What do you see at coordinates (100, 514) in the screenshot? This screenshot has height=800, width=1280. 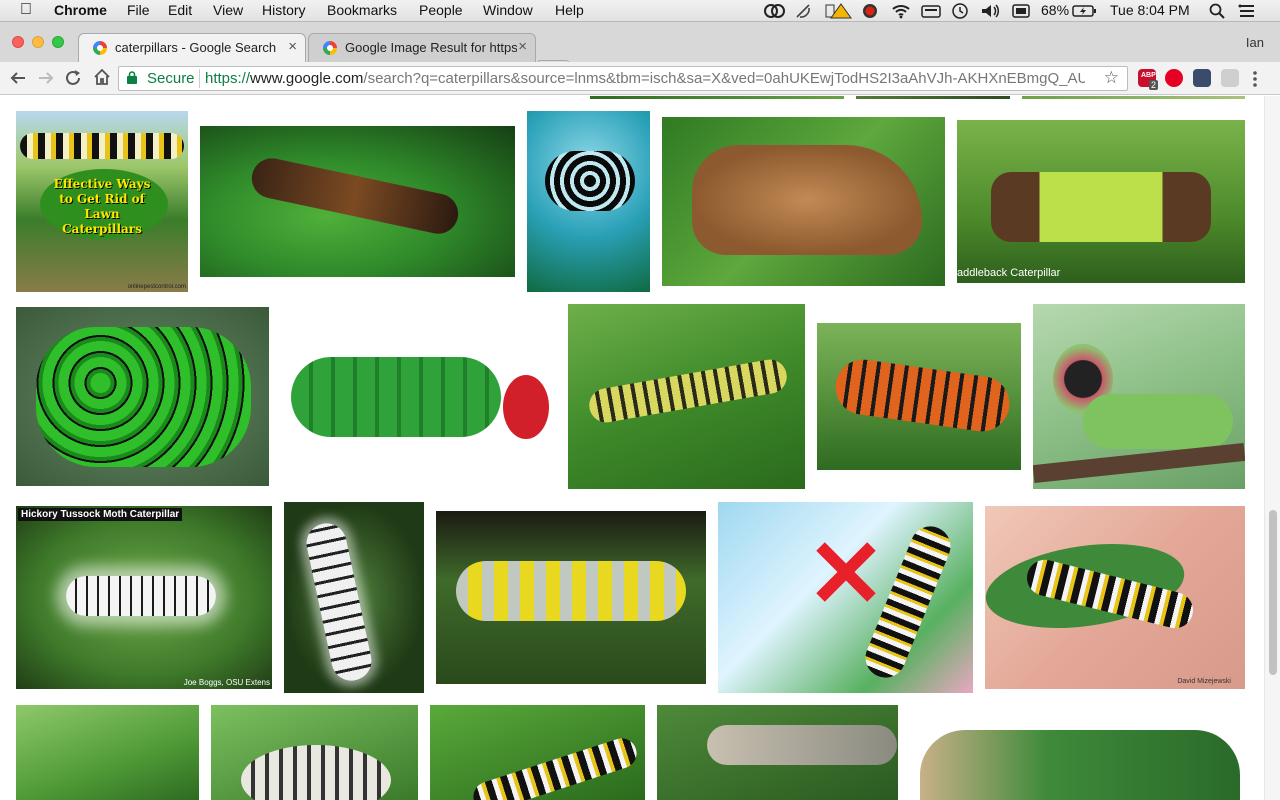 I see `hickory-caption: Hickory Tussock Moth Caterpillar` at bounding box center [100, 514].